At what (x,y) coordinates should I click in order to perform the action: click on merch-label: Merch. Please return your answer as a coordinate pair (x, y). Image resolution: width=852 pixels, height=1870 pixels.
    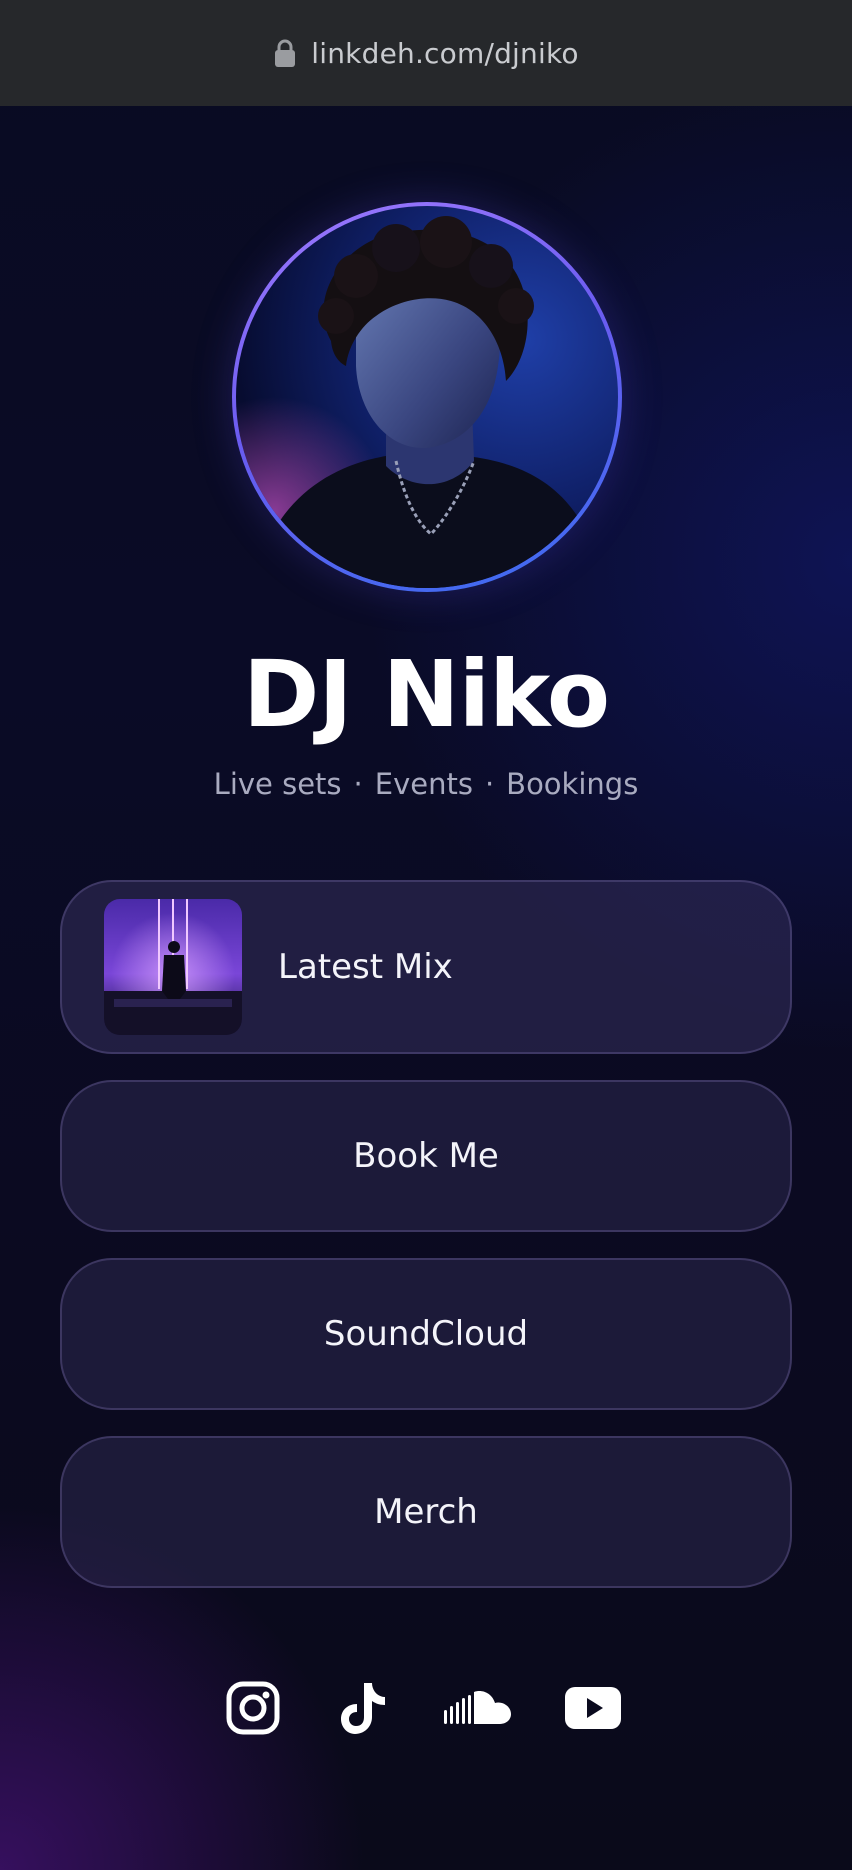
    Looking at the image, I should click on (426, 1512).